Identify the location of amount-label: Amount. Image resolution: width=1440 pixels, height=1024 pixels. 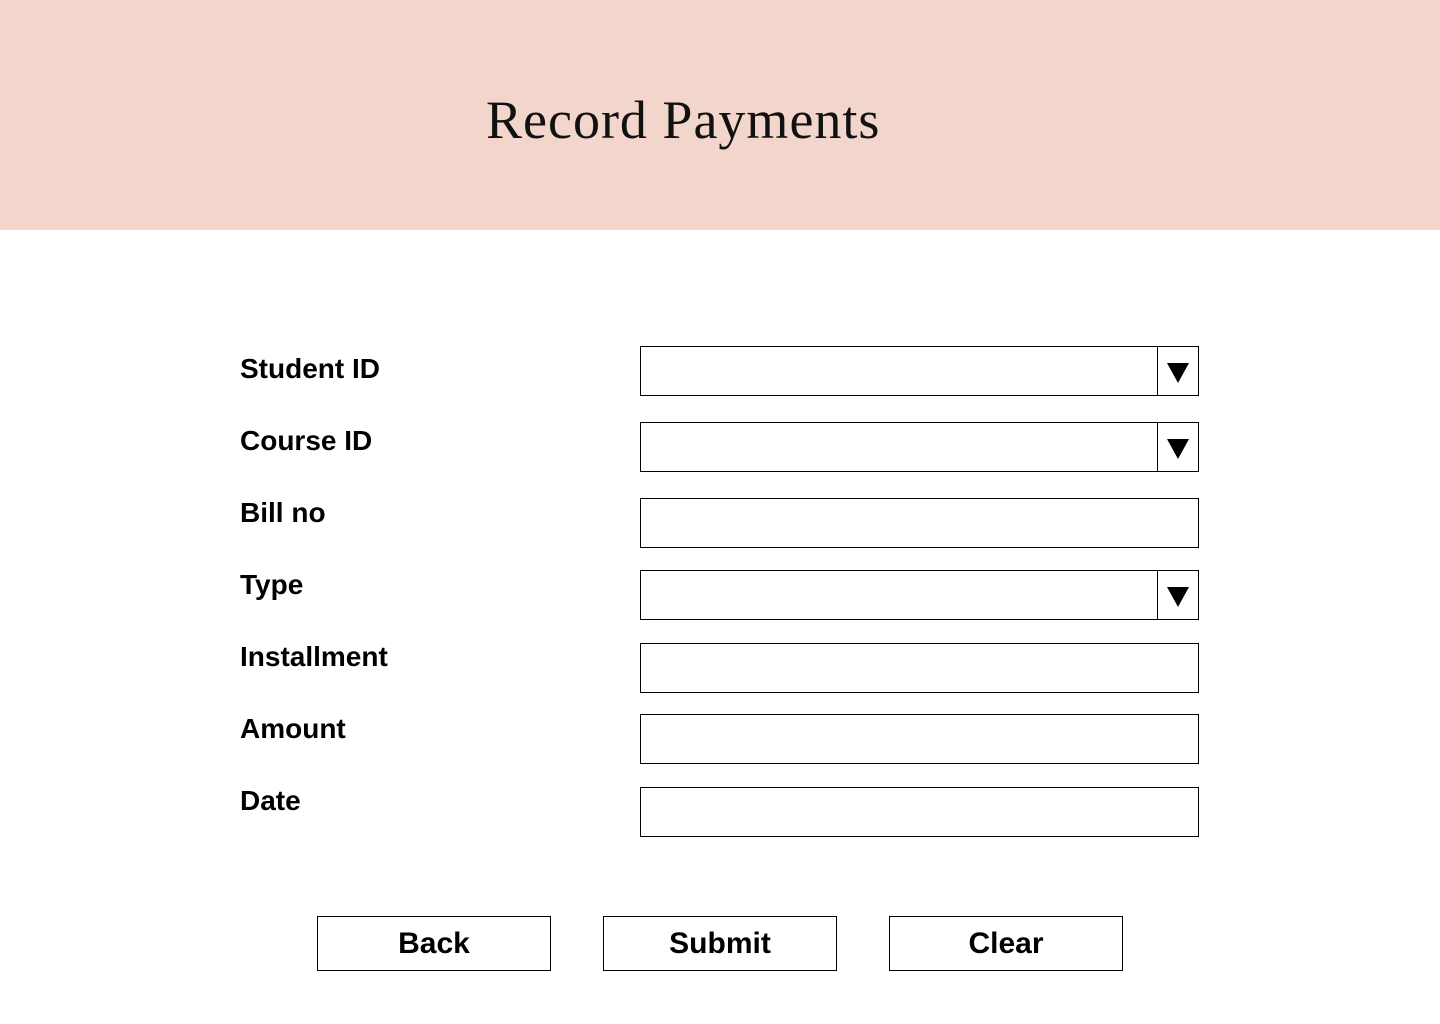
(293, 728).